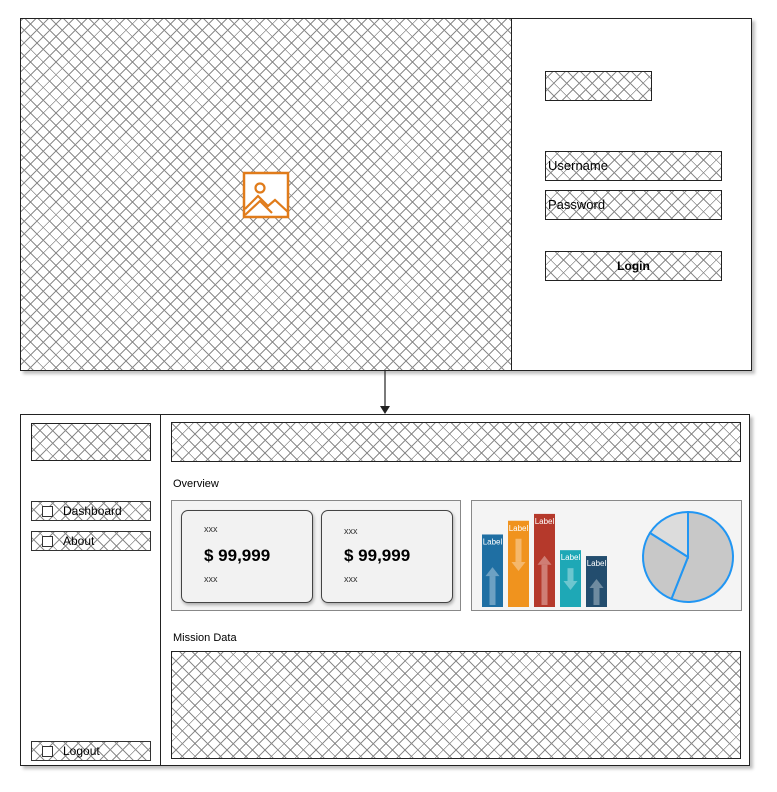  I want to click on sidebar-item-label: Dashboard, so click(92, 511).